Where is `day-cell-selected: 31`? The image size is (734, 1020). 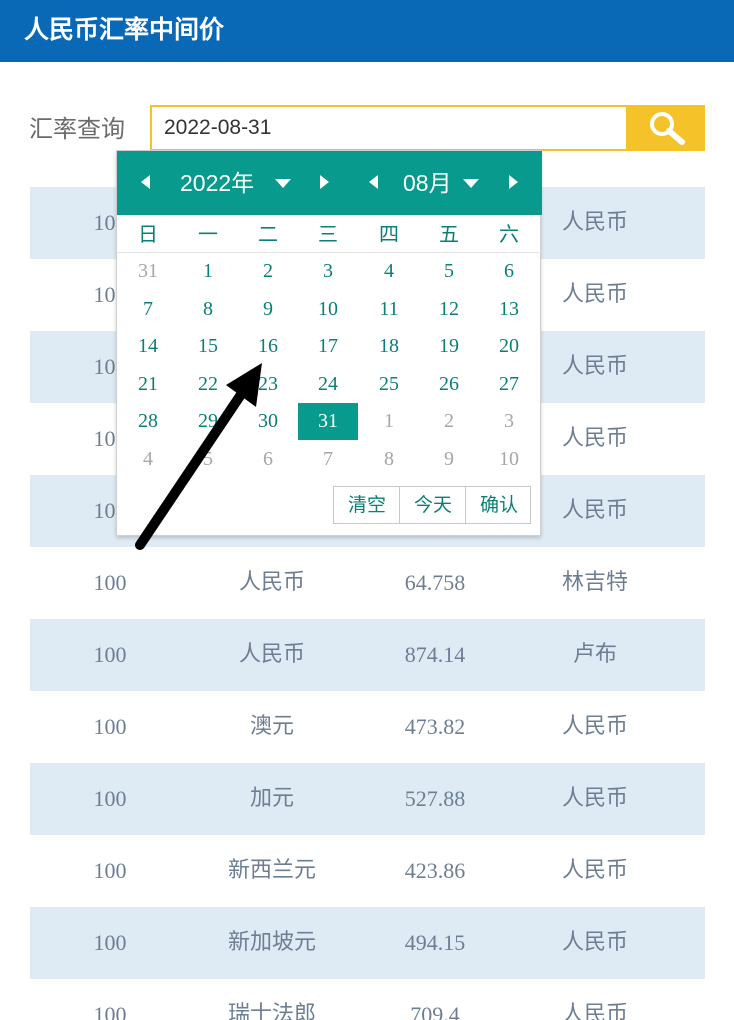
day-cell-selected: 31 is located at coordinates (328, 421).